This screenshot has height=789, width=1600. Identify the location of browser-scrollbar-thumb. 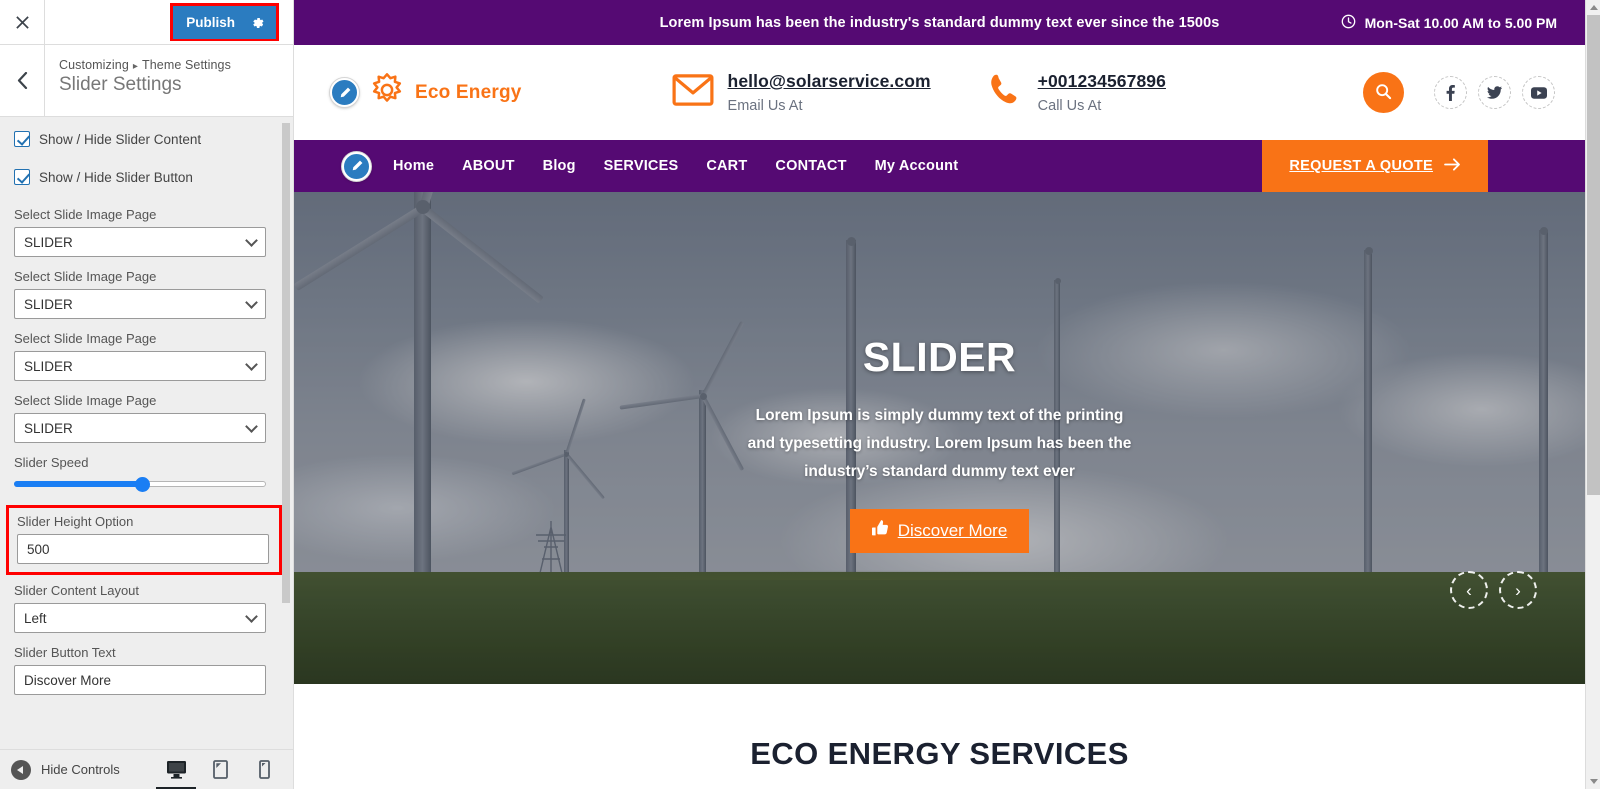
(1593, 255).